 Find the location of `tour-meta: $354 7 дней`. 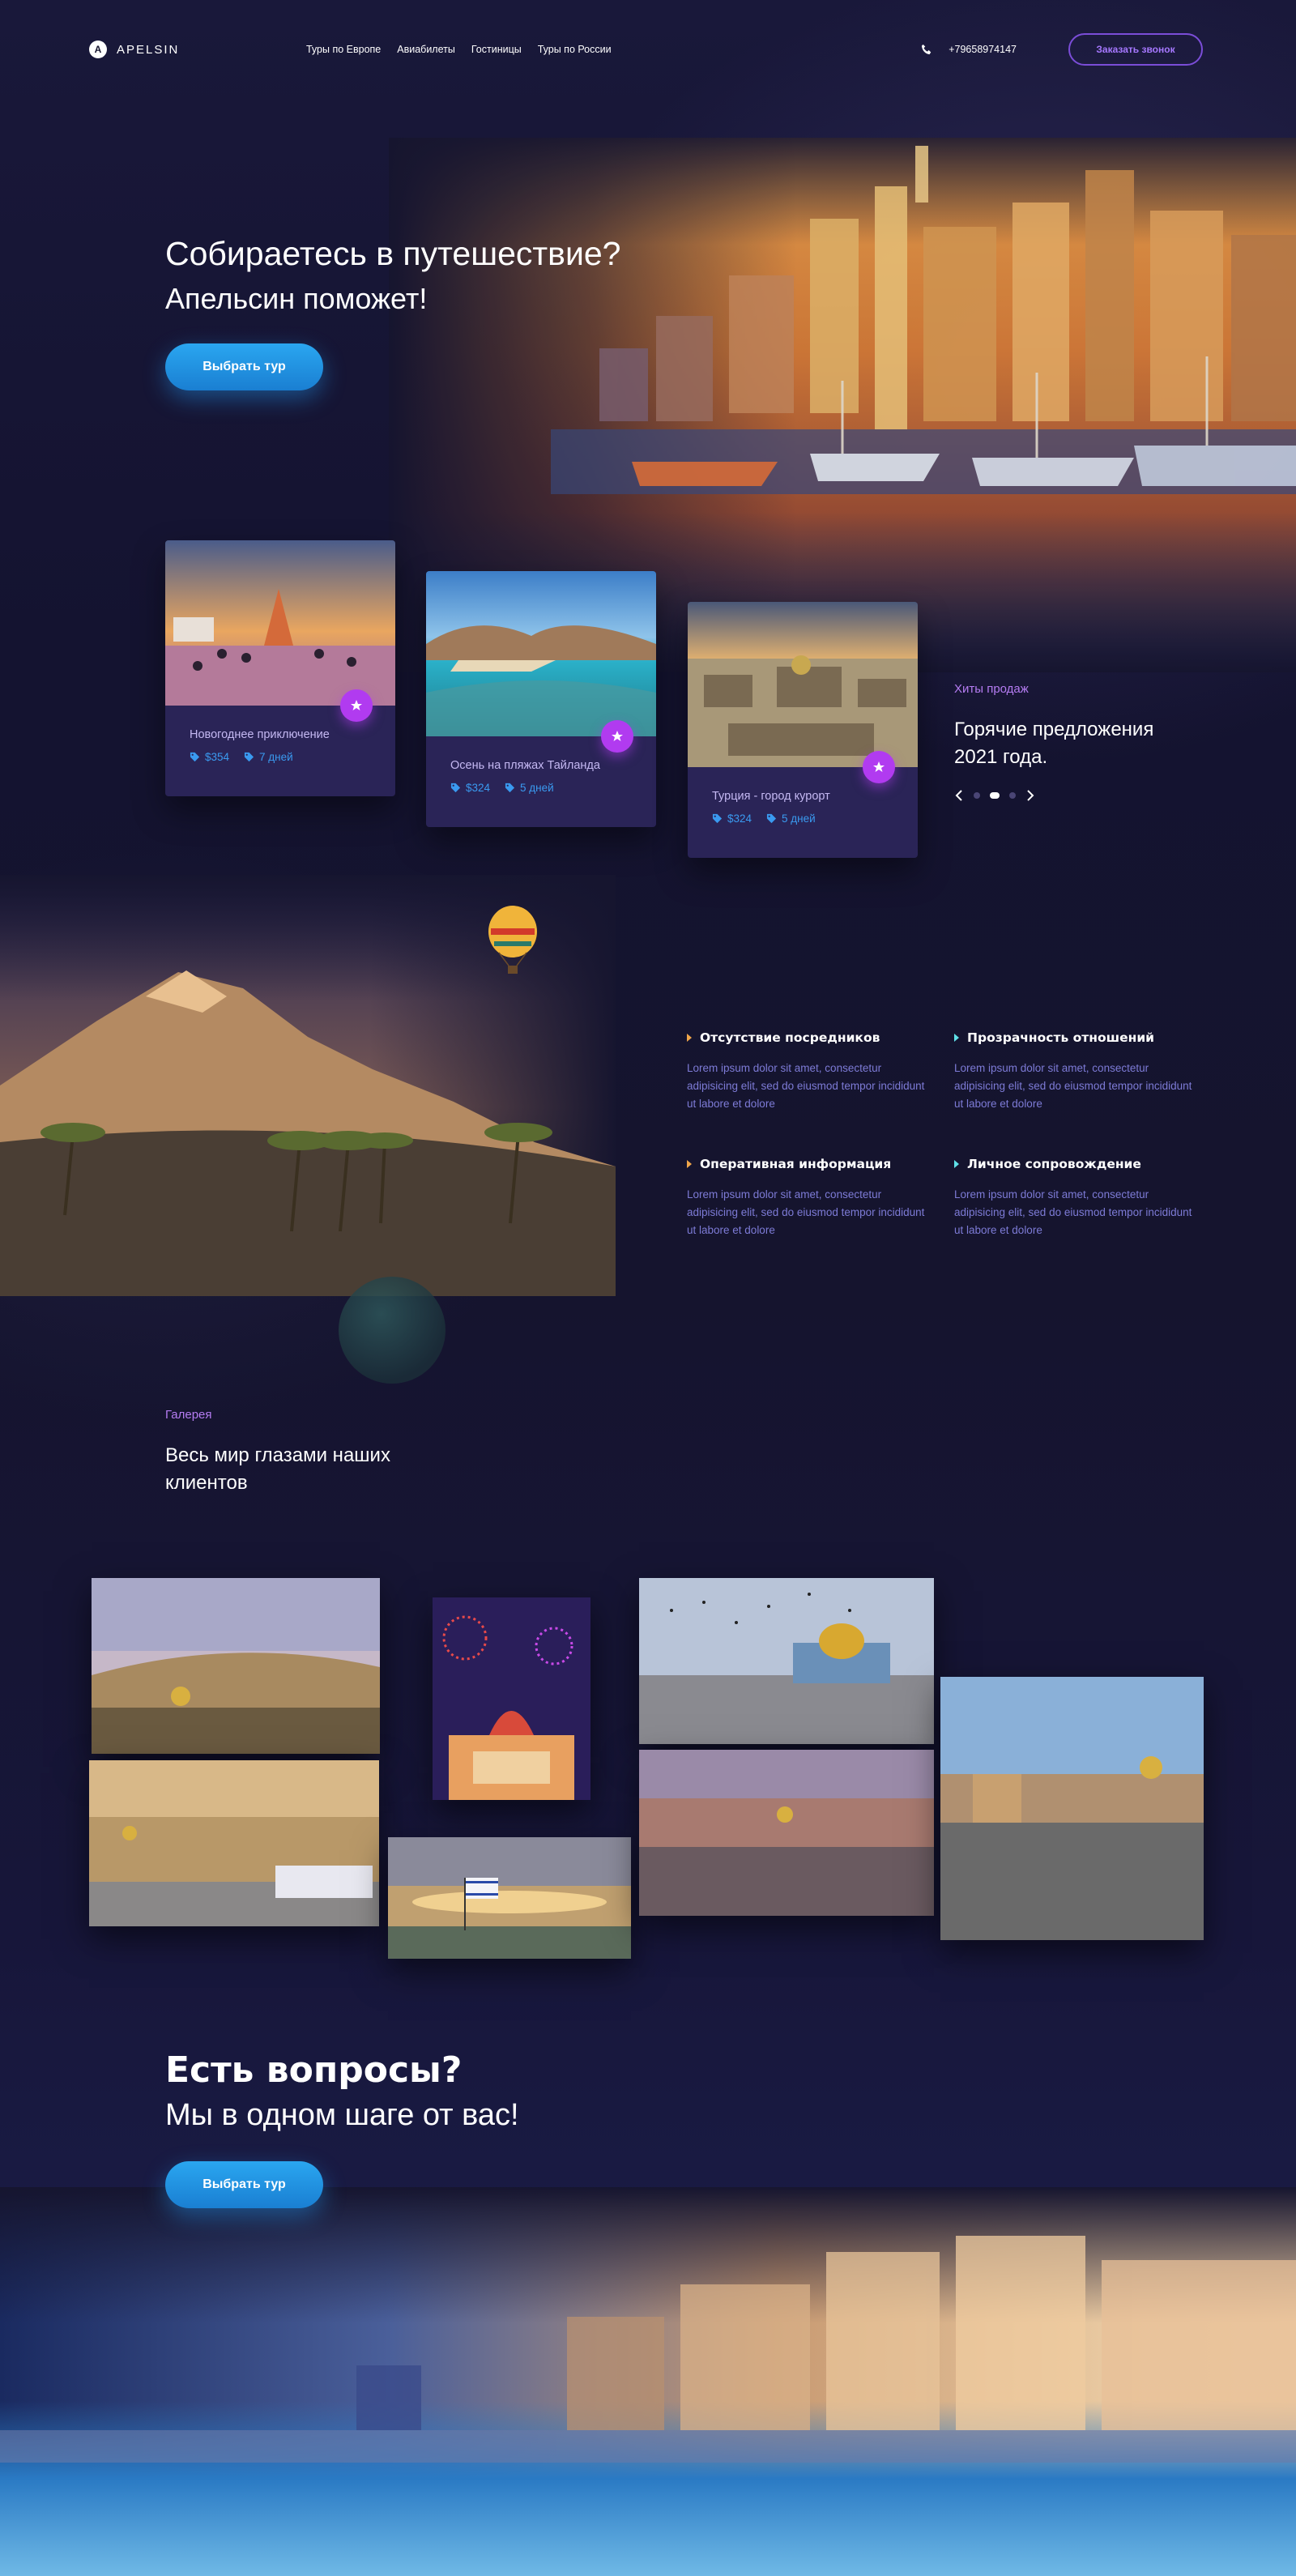

tour-meta: $354 7 дней is located at coordinates (242, 757).